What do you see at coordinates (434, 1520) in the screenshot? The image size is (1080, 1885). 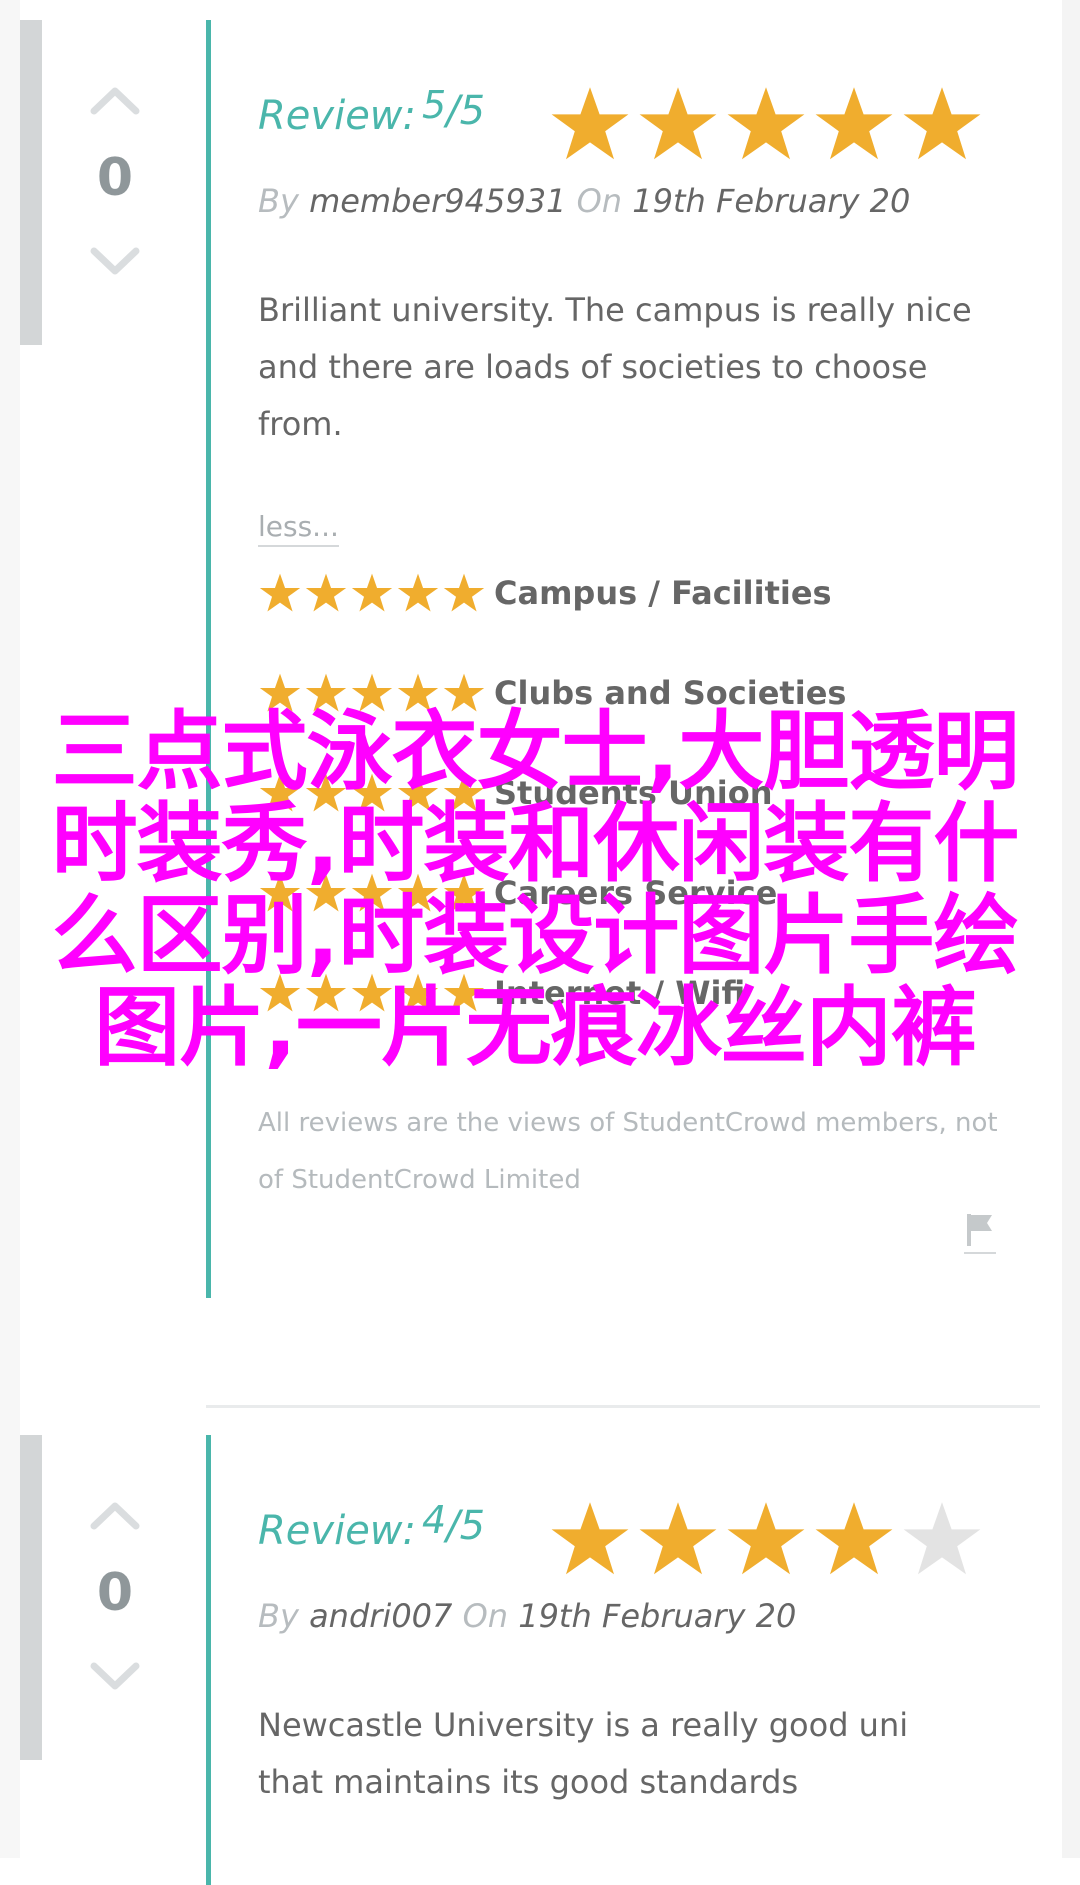 I see `review-score-value: 4` at bounding box center [434, 1520].